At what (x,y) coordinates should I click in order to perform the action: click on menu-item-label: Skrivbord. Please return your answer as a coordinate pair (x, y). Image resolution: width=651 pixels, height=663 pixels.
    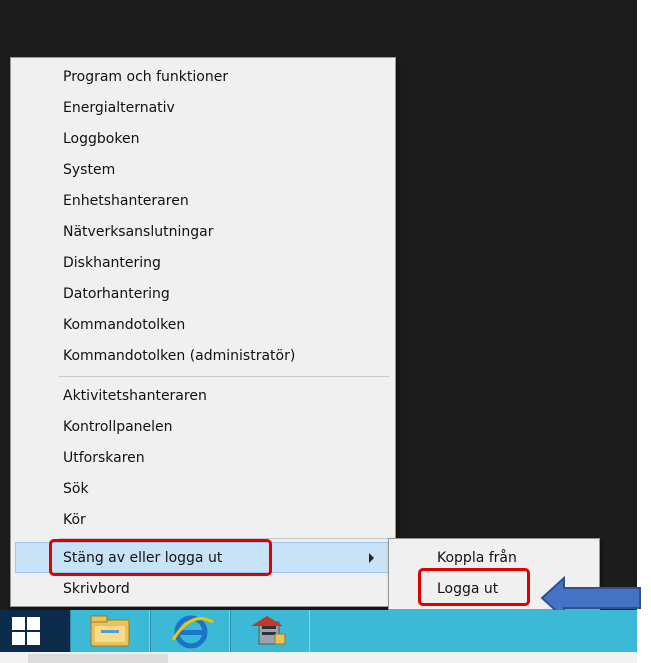
    Looking at the image, I should click on (96, 589).